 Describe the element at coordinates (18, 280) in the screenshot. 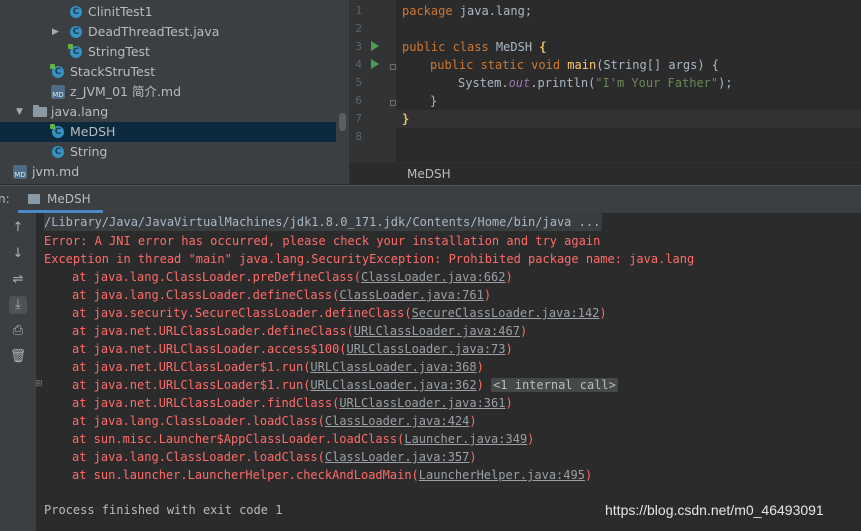

I see `soft-wrap-icon: ⇌` at that location.